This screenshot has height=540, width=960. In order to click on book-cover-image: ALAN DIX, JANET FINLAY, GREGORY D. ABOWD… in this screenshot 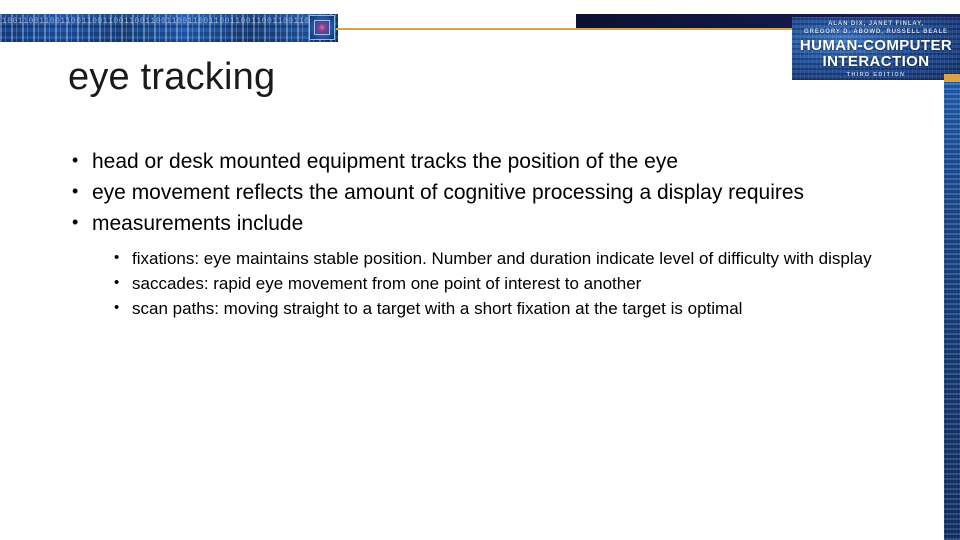, I will do `click(876, 48)`.